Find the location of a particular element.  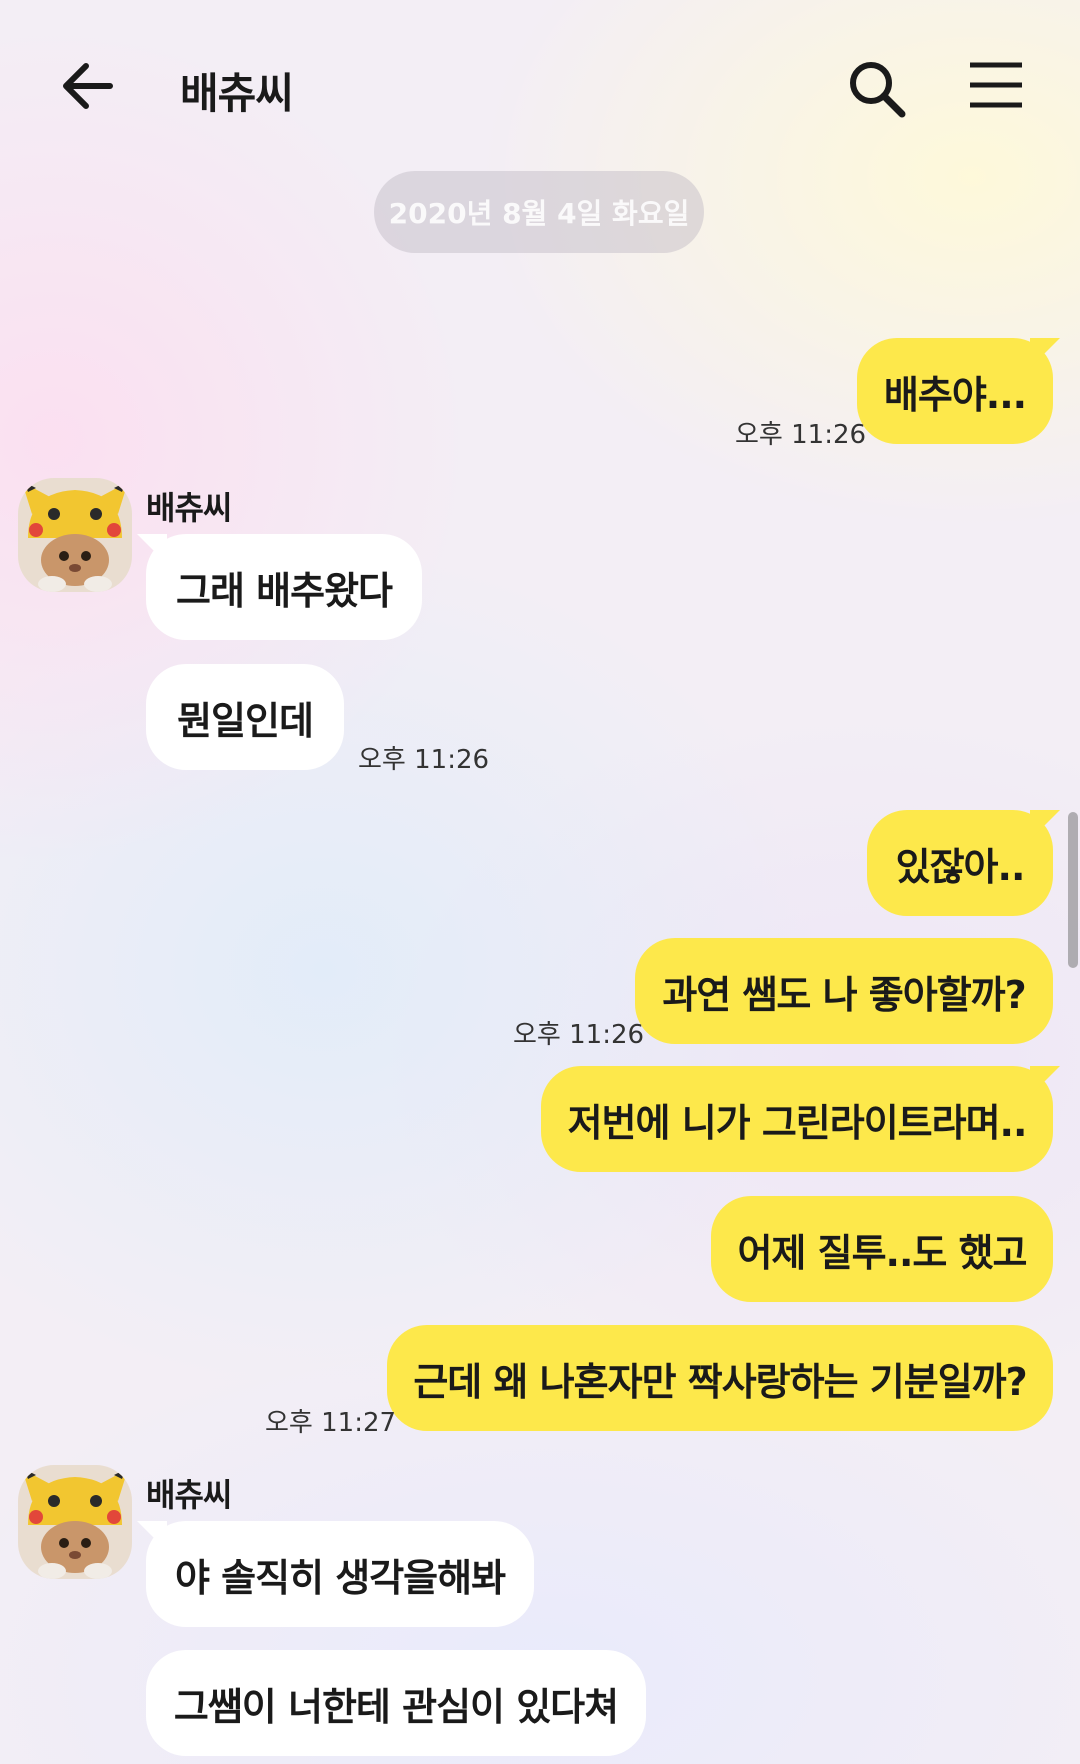

menu-button is located at coordinates (996, 85).